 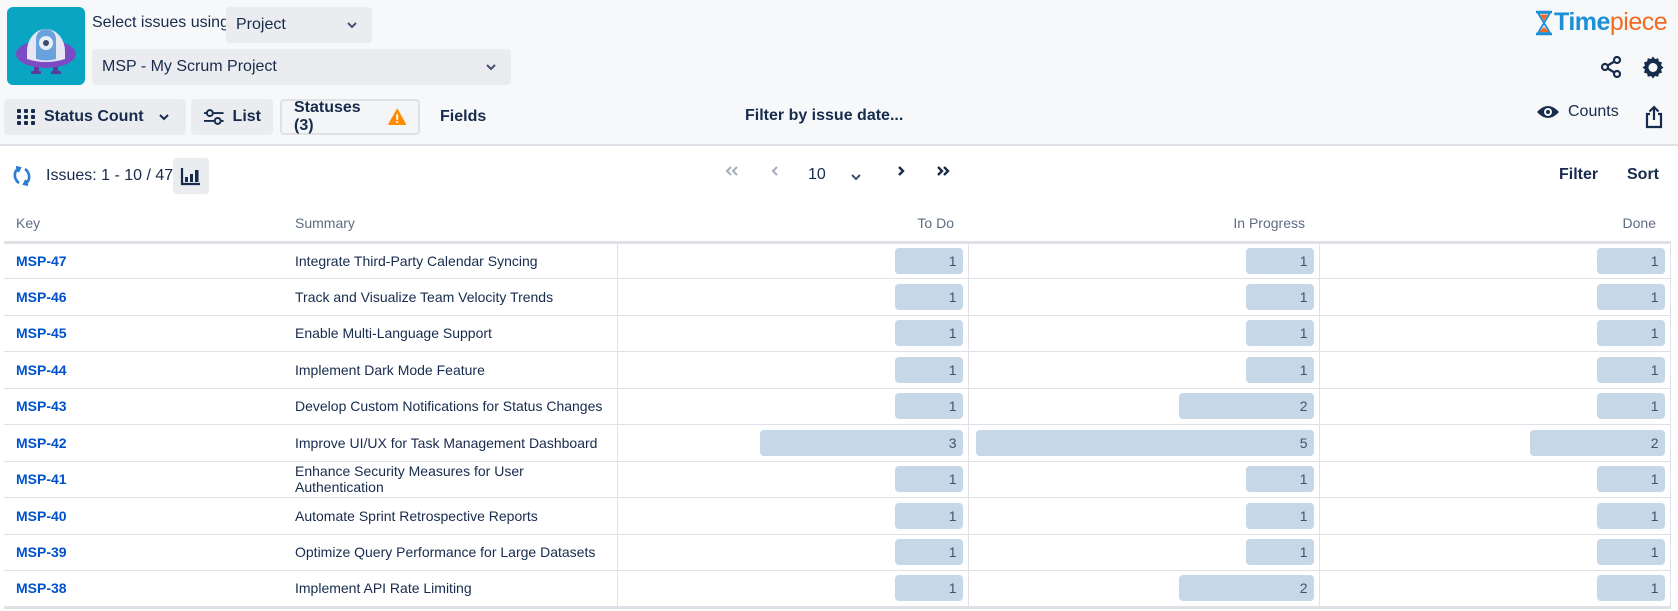 I want to click on page-size-dropdown, so click(x=856, y=177).